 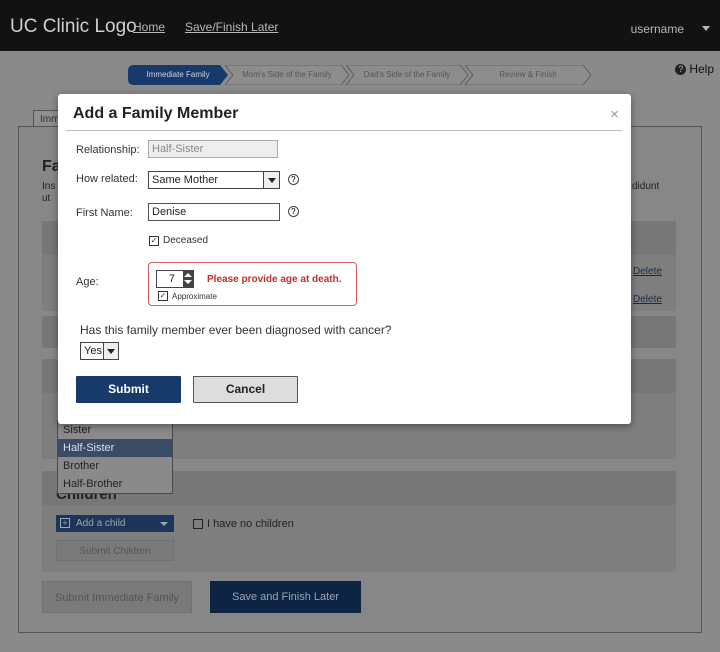 What do you see at coordinates (115, 523) in the screenshot?
I see `add-child-dropdown: + Add a child` at bounding box center [115, 523].